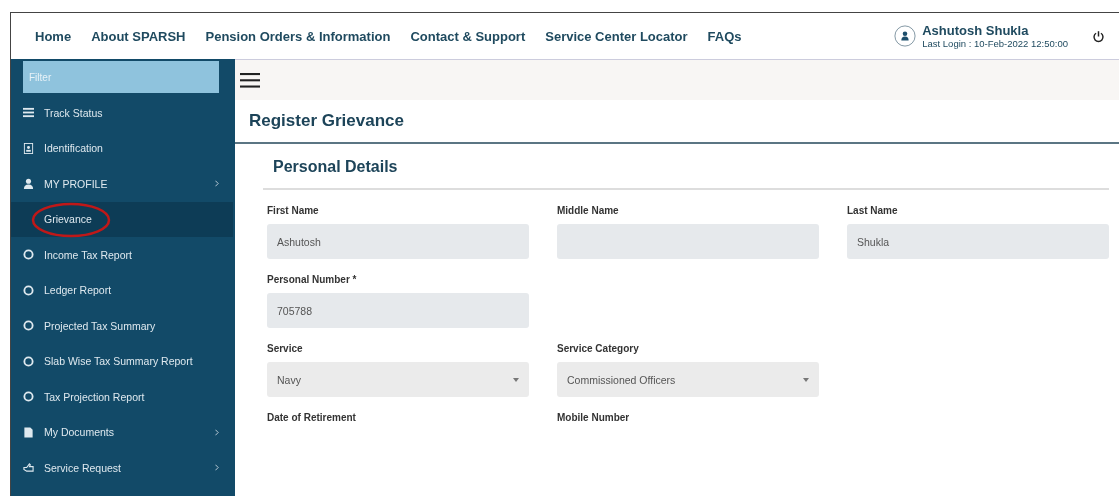  Describe the element at coordinates (122, 432) in the screenshot. I see `sidebar-item: My Documents` at that location.